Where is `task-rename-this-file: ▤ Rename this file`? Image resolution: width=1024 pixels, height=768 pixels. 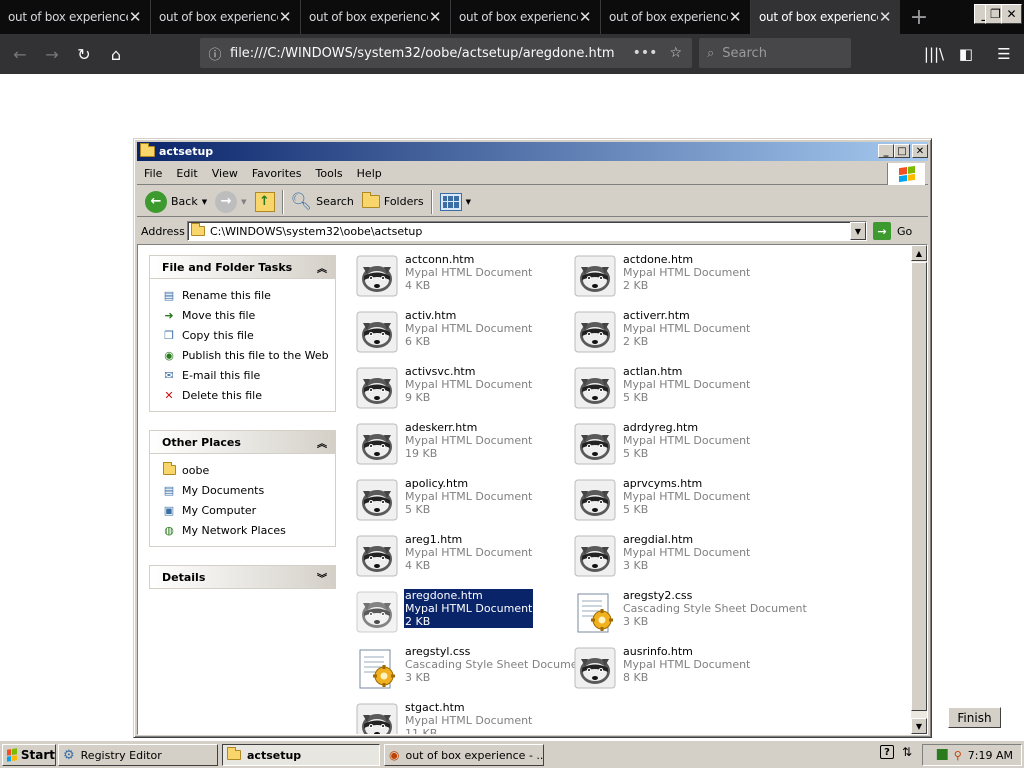 task-rename-this-file: ▤ Rename this file is located at coordinates (248, 295).